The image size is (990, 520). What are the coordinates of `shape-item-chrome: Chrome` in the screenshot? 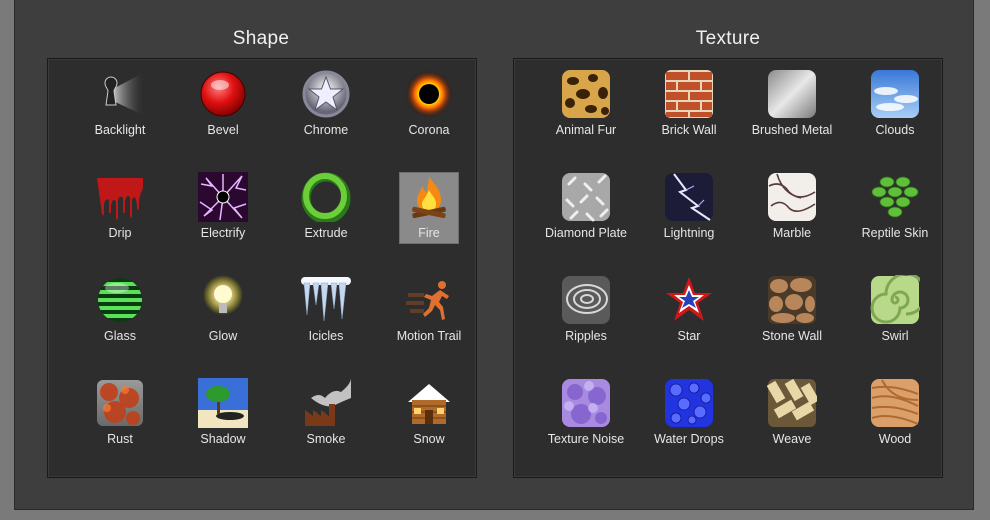 It's located at (326, 113).